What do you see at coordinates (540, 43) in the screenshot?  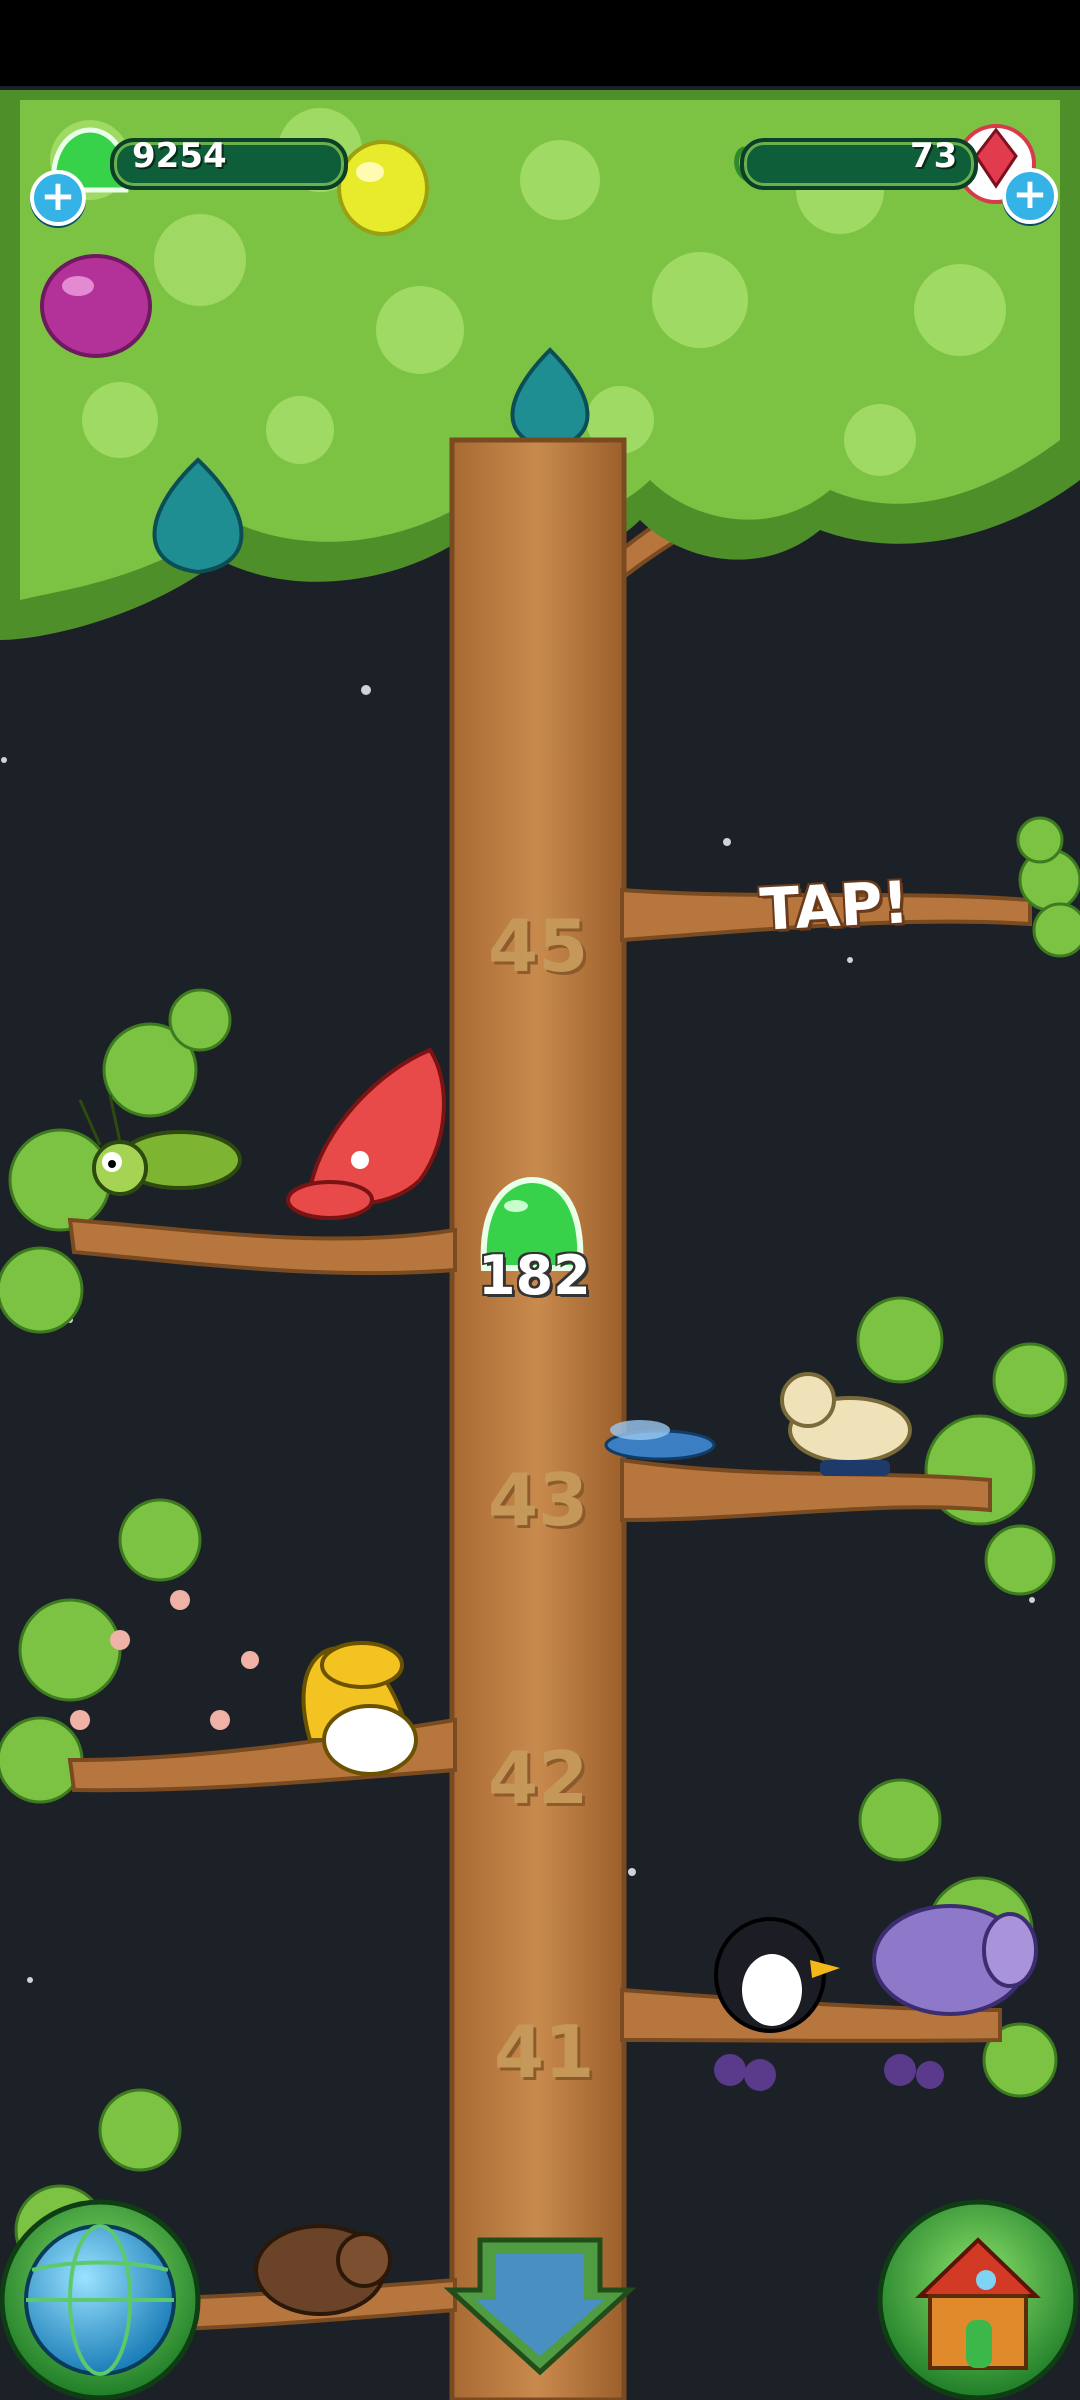 I see `status-bar` at bounding box center [540, 43].